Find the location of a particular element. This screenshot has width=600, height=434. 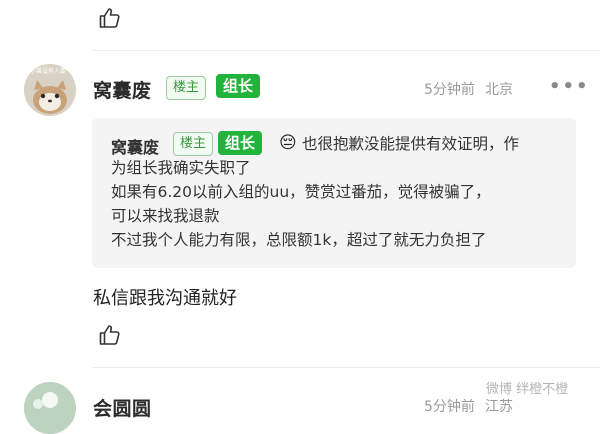

location: 北京 is located at coordinates (499, 90).